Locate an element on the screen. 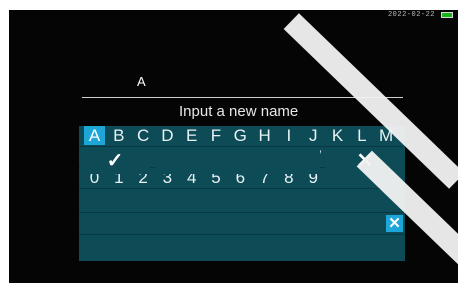 The image size is (467, 293). name-input-value: A is located at coordinates (141, 81).